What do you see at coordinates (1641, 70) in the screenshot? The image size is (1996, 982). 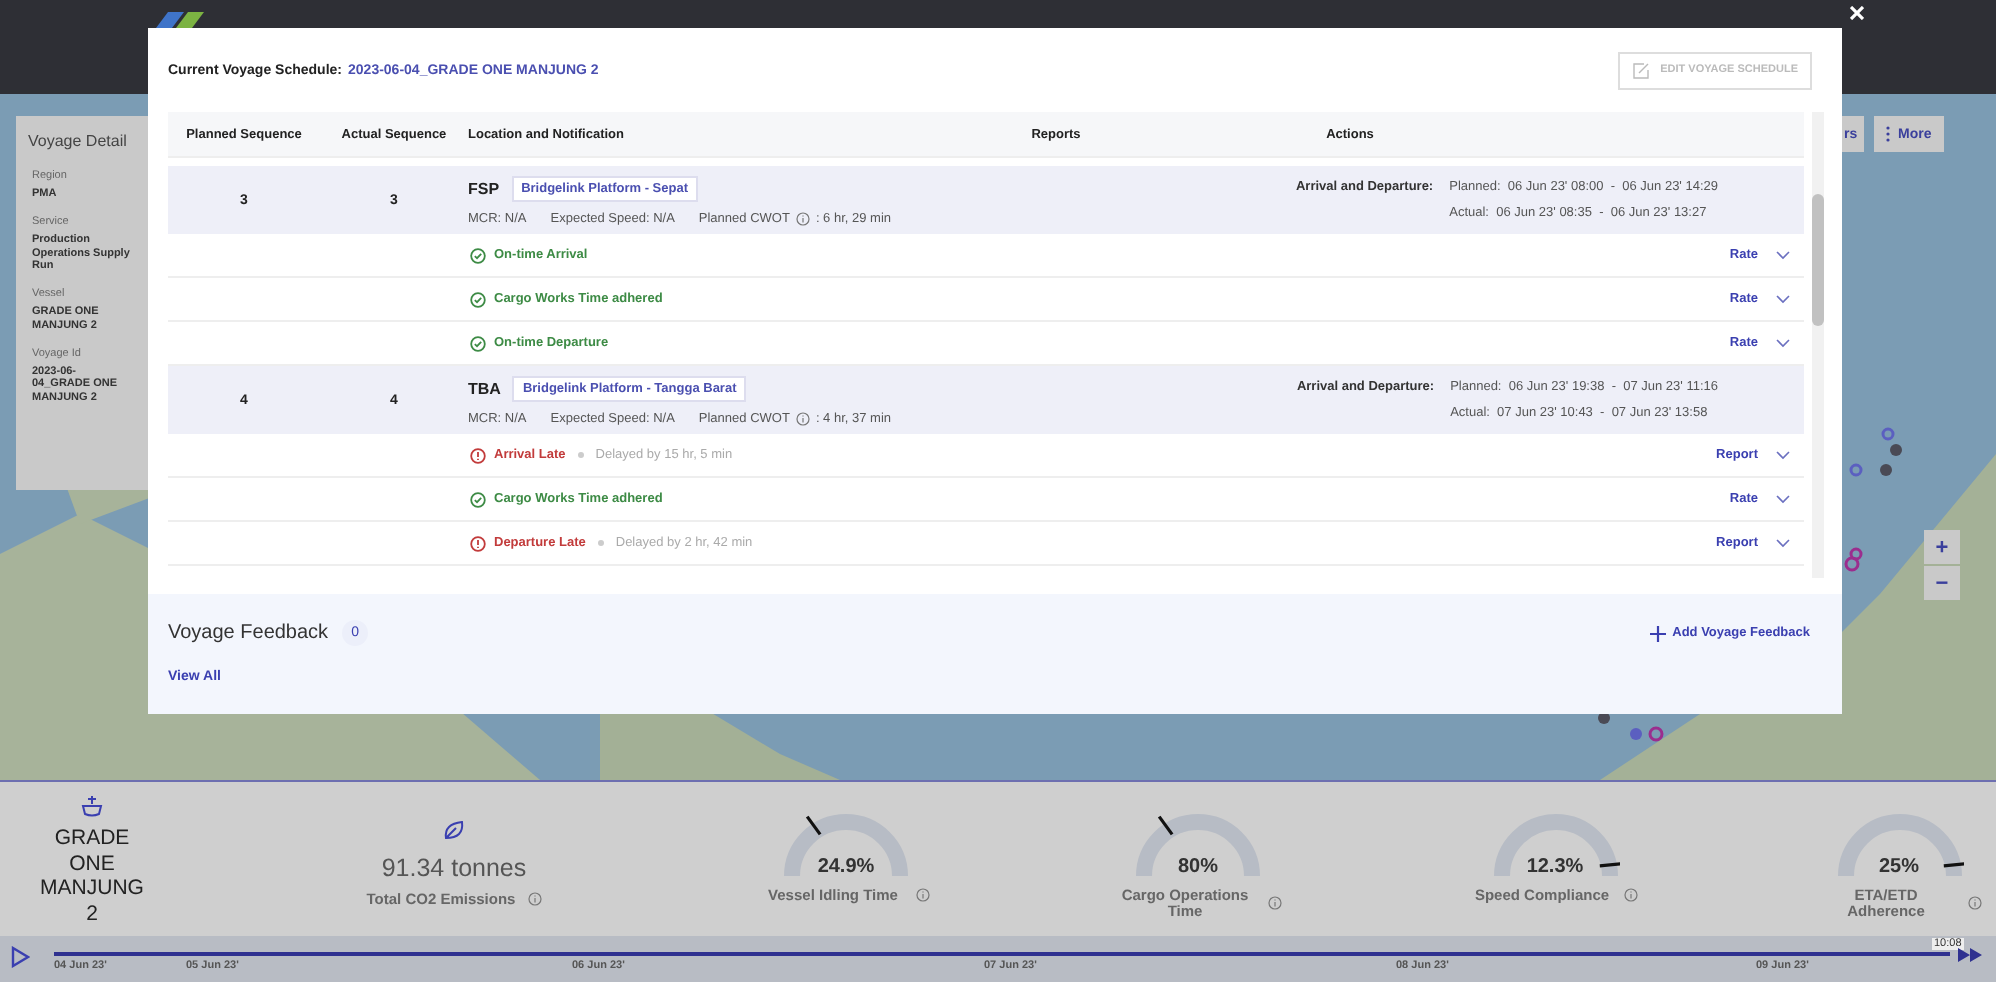 I see `edit-icon` at bounding box center [1641, 70].